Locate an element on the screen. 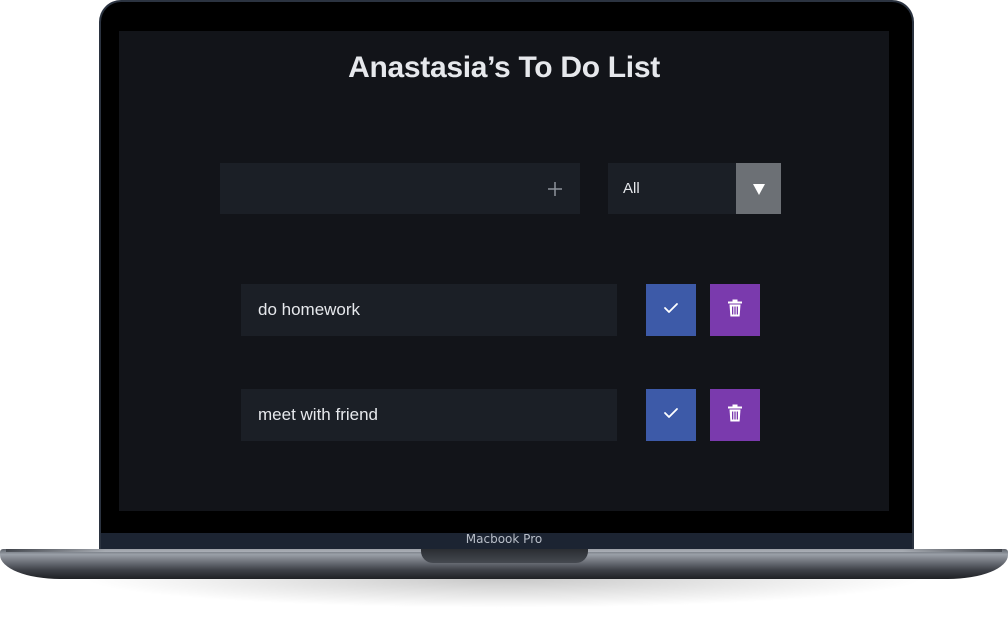 This screenshot has height=635, width=1008. todo-item: meet with friend is located at coordinates (501, 415).